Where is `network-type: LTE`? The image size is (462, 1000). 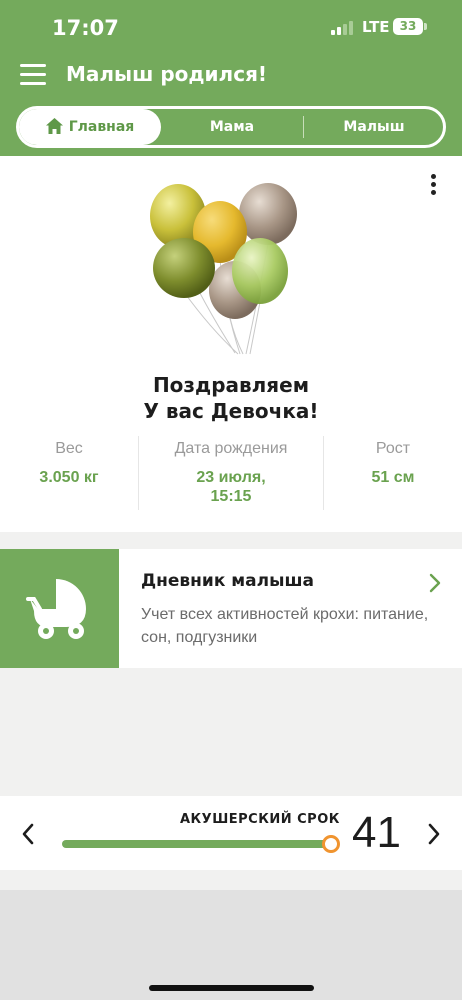 network-type: LTE is located at coordinates (376, 27).